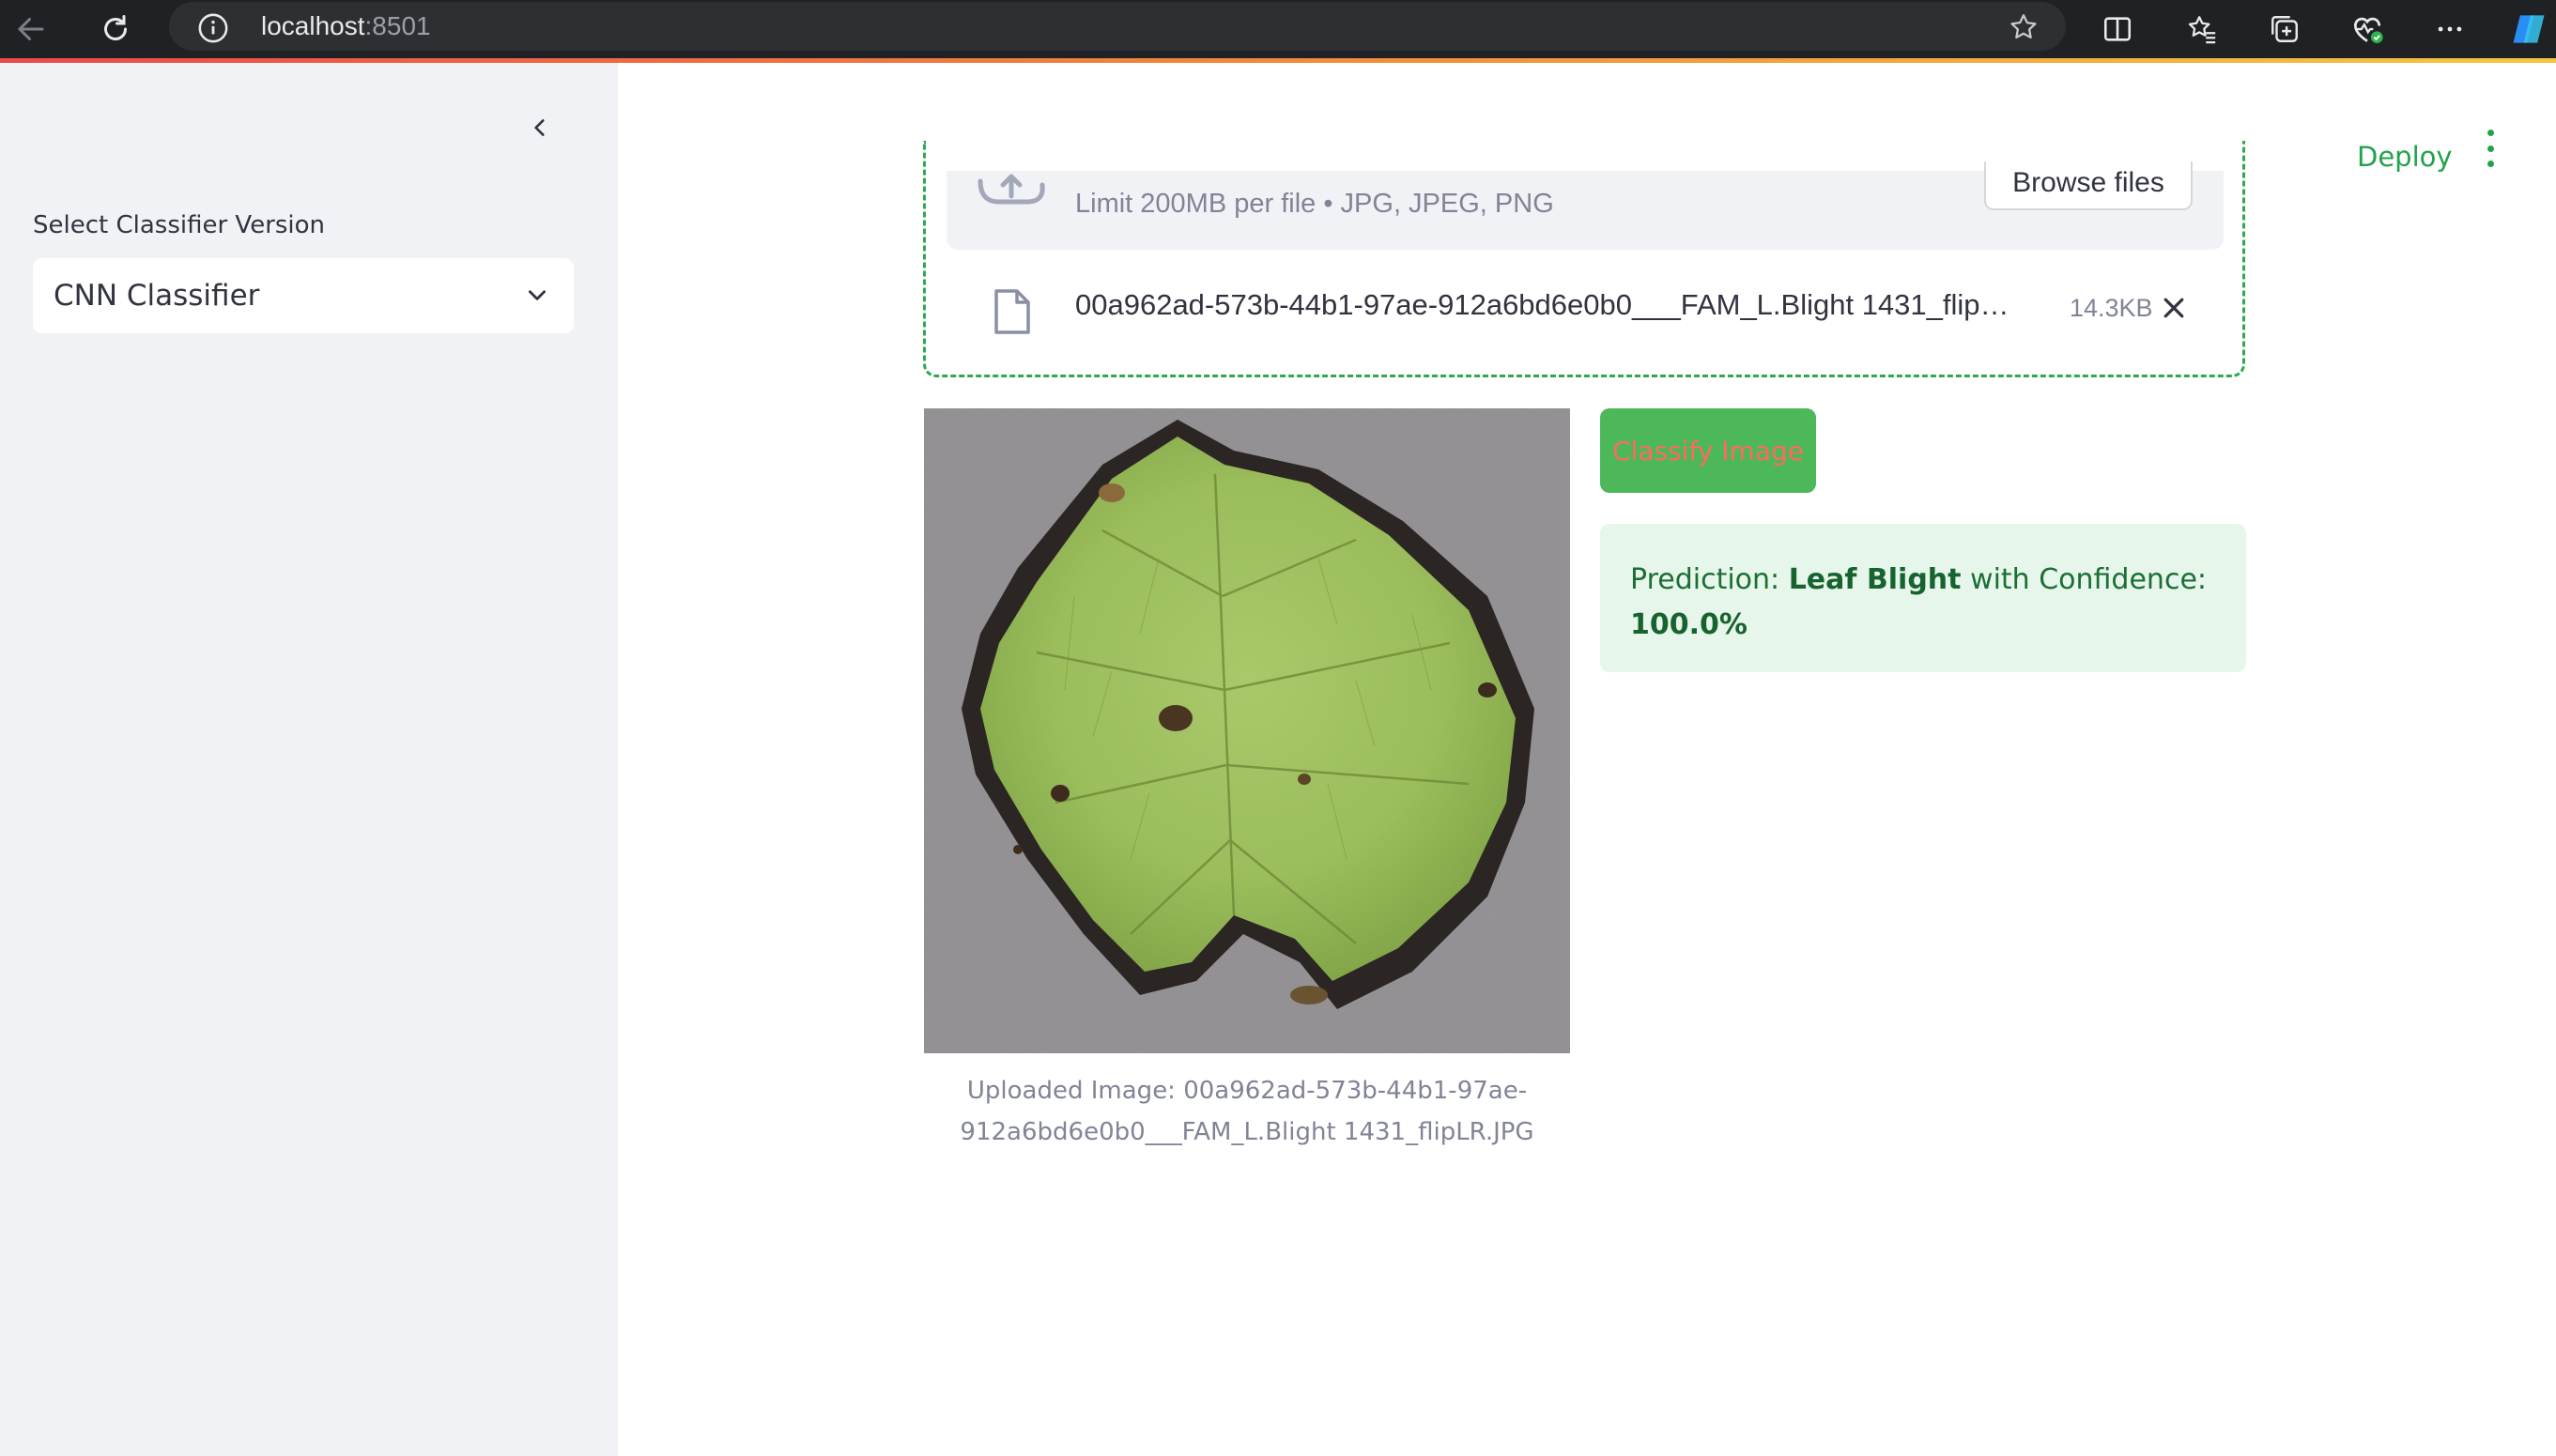 The width and height of the screenshot is (2556, 1456). I want to click on uploaded-file-size: 14.3KB, so click(2111, 308).